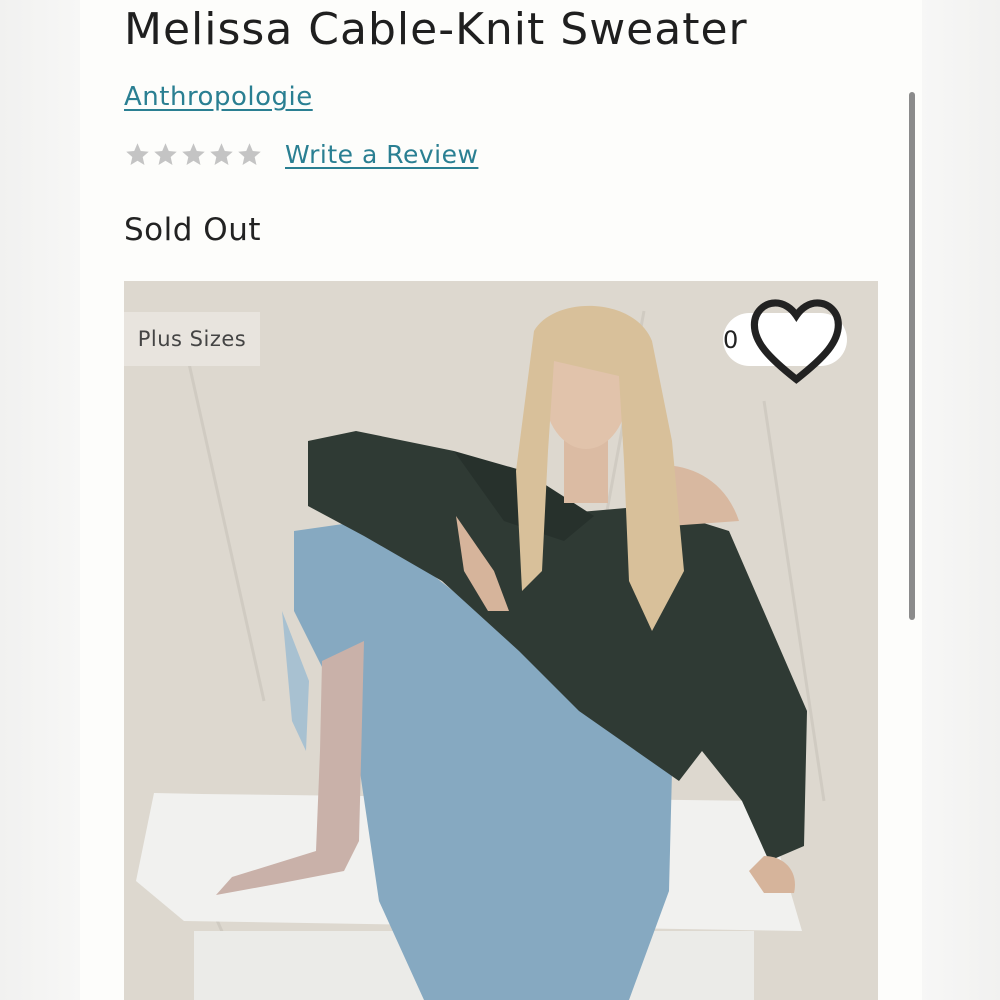 This screenshot has height=1000, width=1000. I want to click on right-margin, so click(961, 500).